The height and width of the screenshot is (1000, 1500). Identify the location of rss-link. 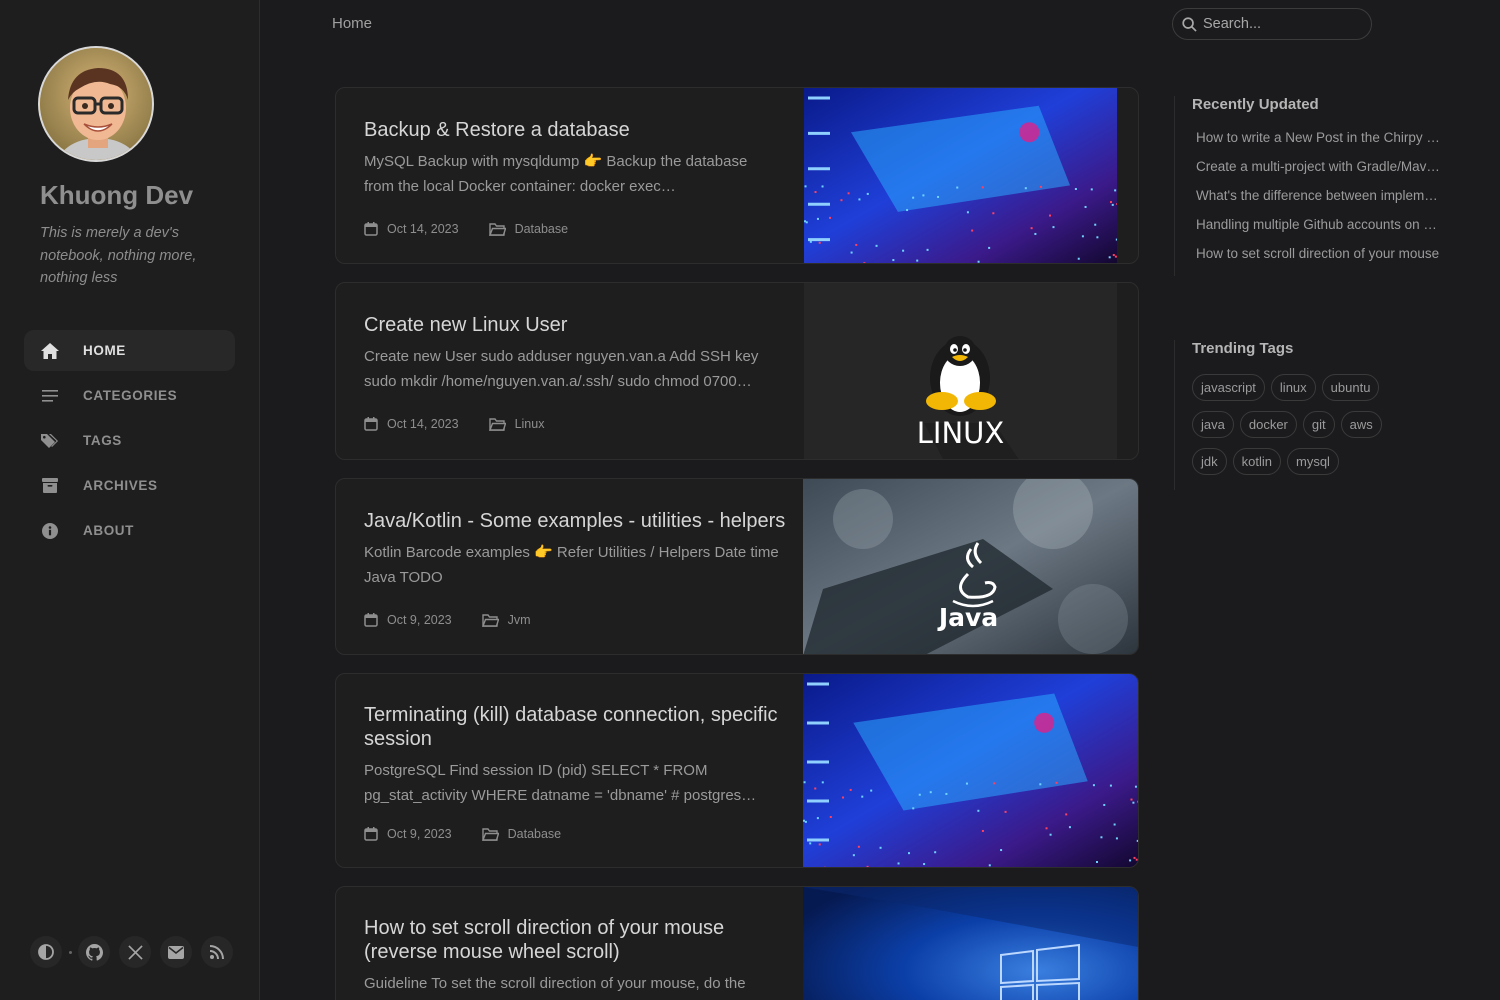
(217, 952).